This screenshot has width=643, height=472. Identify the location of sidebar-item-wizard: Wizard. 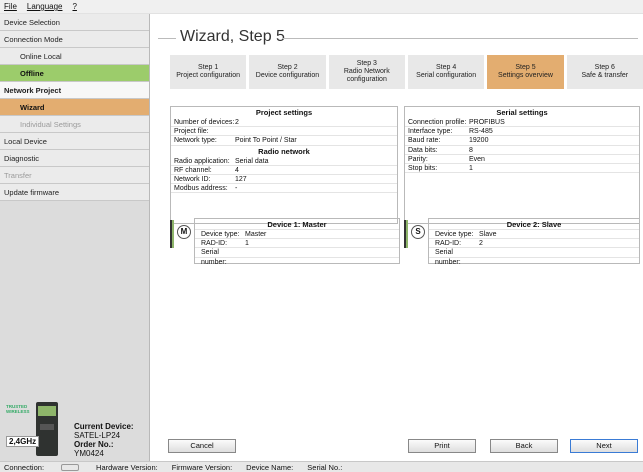
(74, 107).